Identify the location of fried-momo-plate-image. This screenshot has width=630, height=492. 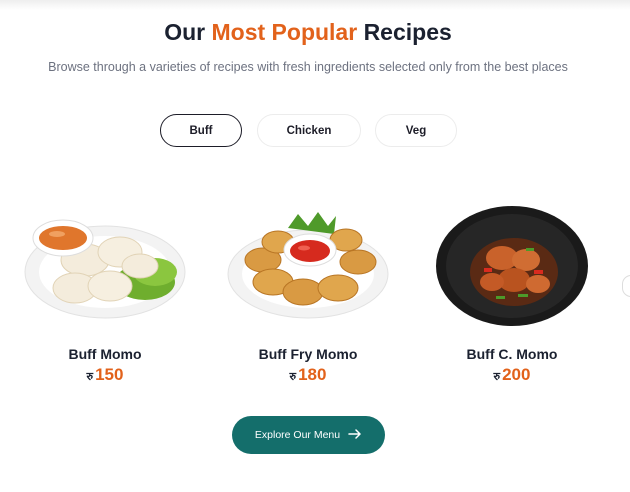
(308, 265).